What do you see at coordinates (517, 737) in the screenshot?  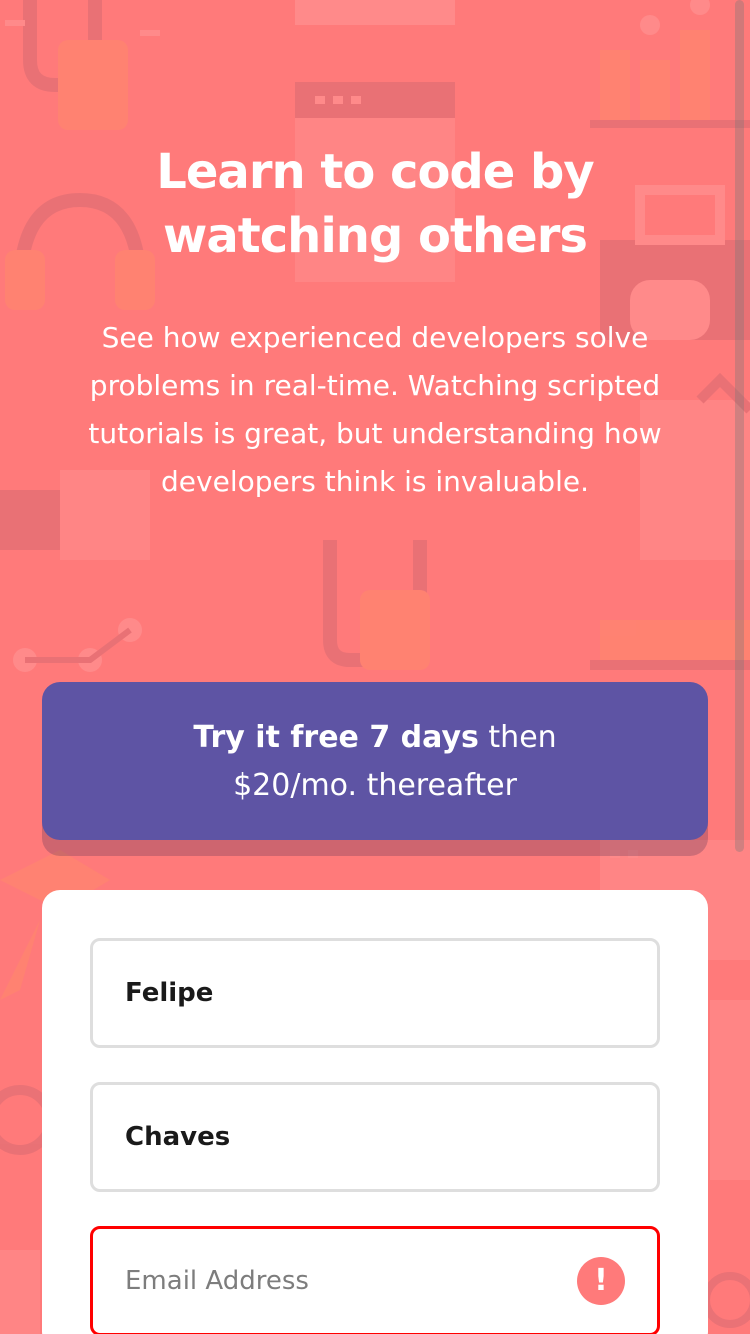 I see `promo-then-text: then` at bounding box center [517, 737].